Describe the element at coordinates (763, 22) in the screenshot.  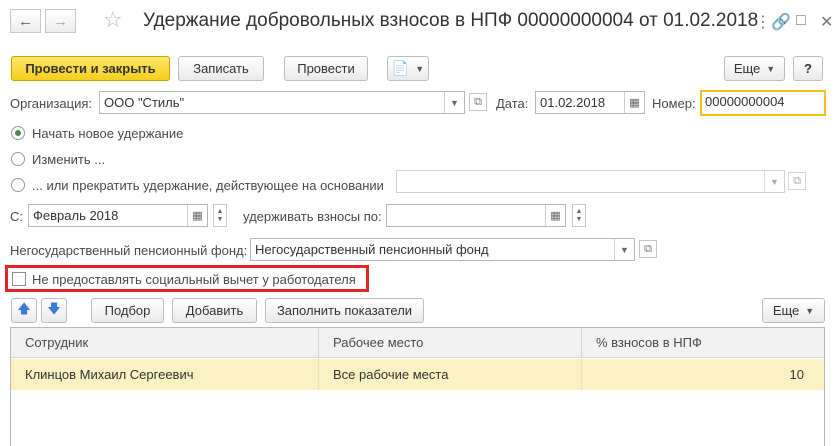
I see `kebab-menu-icon: ⋮` at that location.